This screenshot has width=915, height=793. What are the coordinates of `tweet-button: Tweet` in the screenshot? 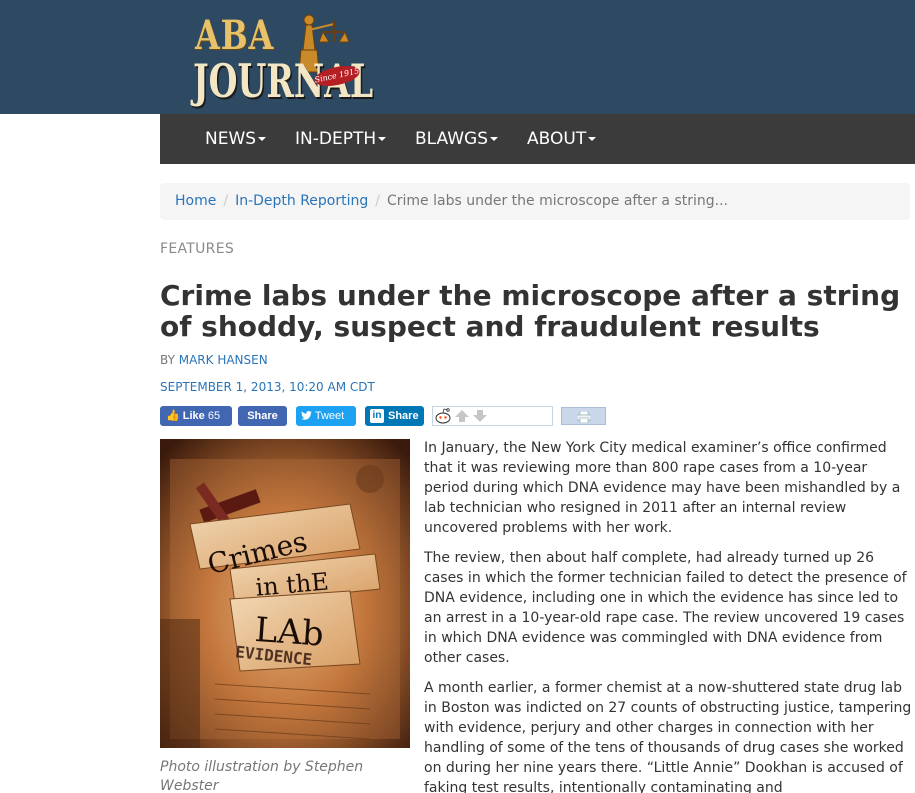 It's located at (326, 416).